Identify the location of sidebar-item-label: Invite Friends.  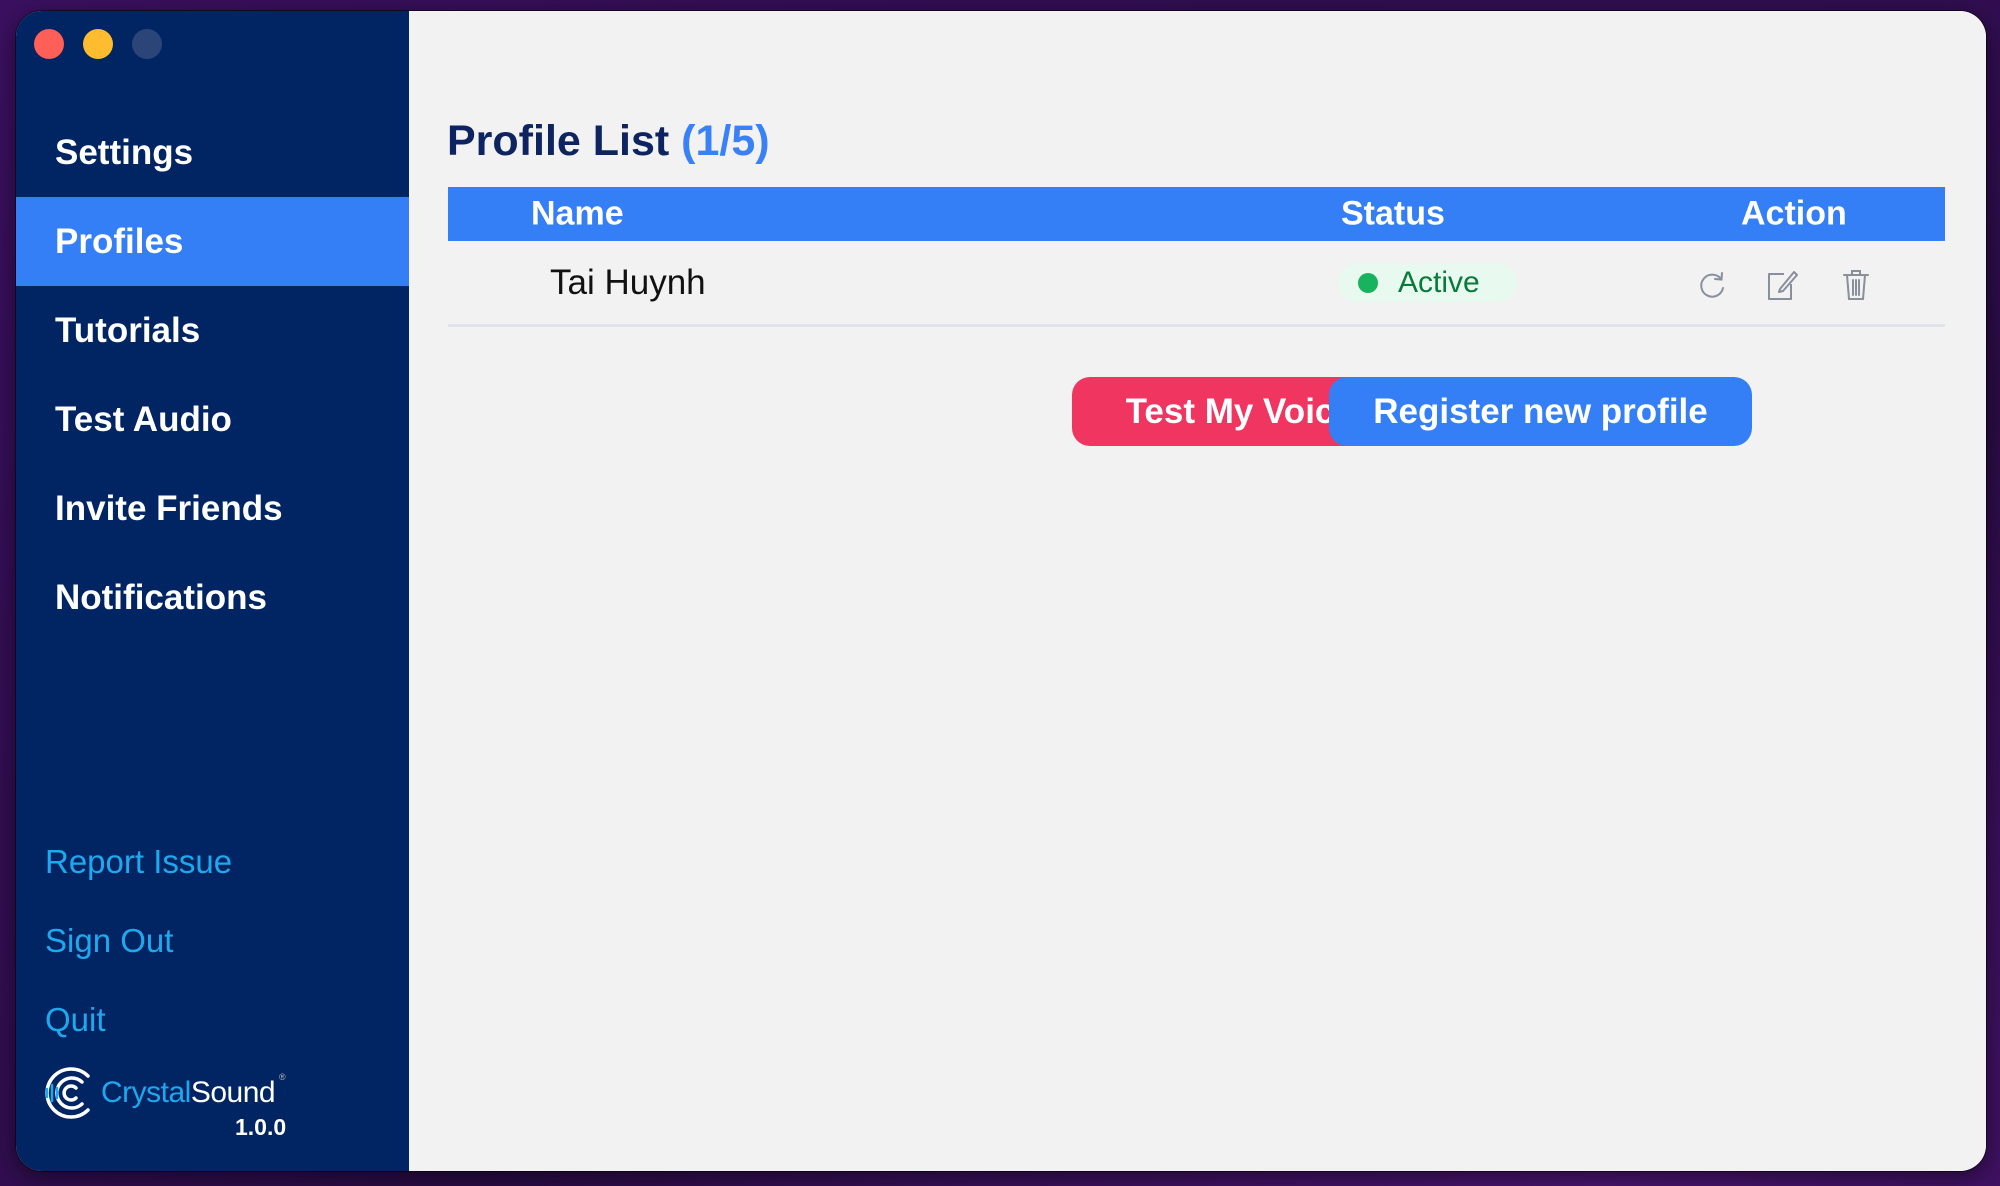
(169, 508).